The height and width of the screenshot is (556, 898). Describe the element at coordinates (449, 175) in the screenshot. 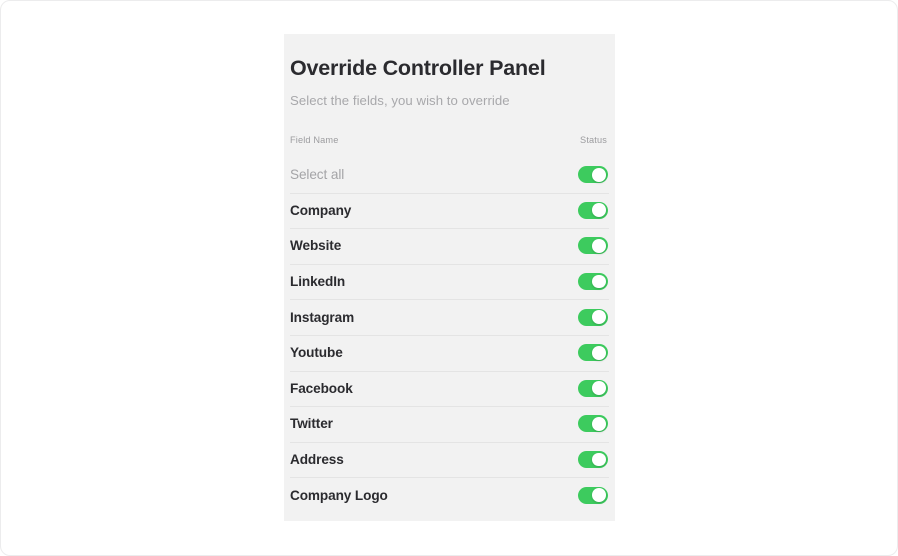

I see `table-row: Select all` at that location.